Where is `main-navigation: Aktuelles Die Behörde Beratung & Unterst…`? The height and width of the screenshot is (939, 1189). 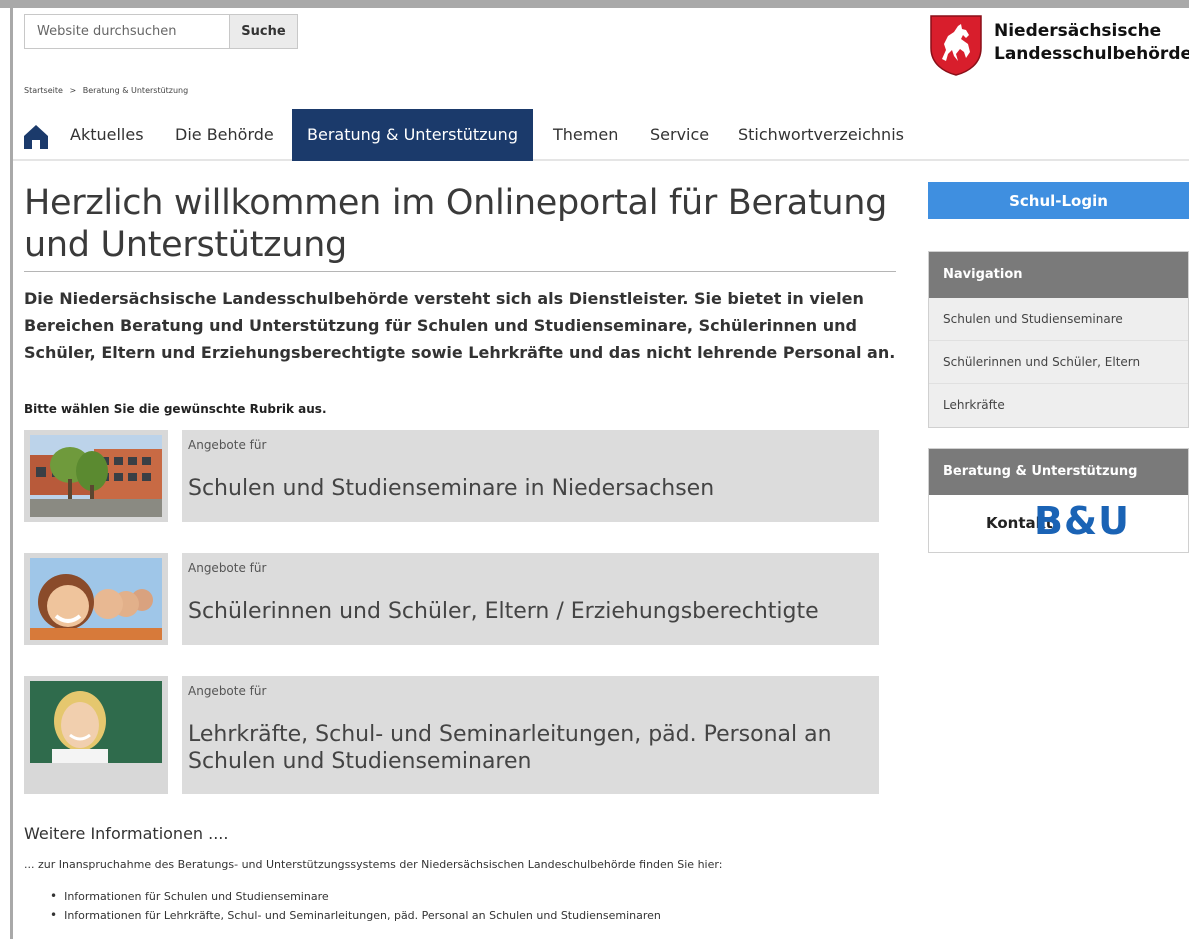 main-navigation: Aktuelles Die Behörde Beratung & Unterst… is located at coordinates (601, 135).